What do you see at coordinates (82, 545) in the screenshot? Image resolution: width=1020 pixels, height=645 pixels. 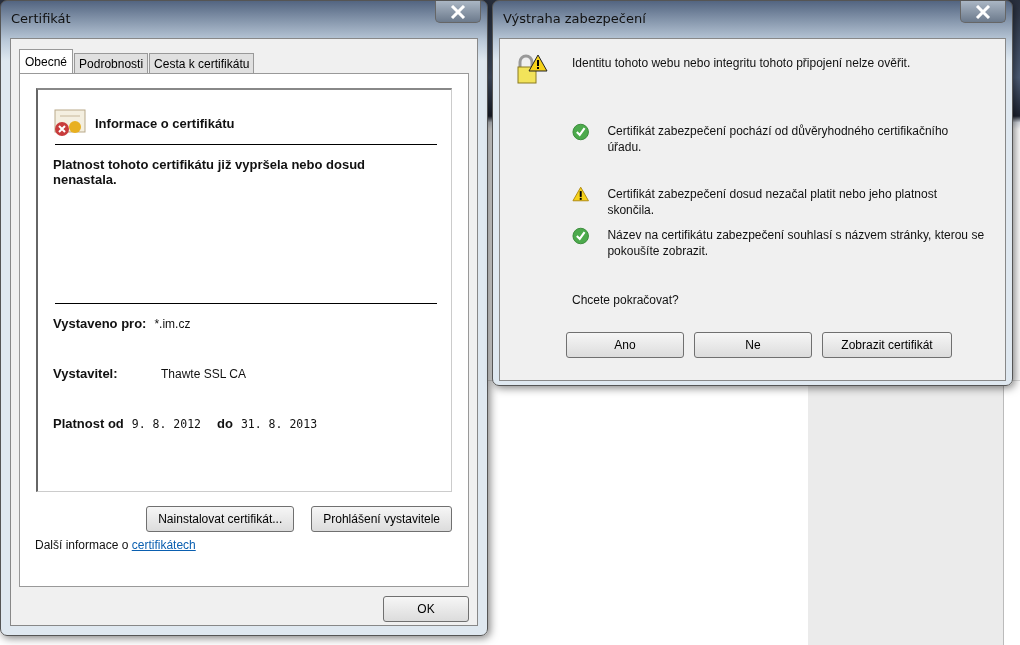 I see `info-text: Další informace o` at bounding box center [82, 545].